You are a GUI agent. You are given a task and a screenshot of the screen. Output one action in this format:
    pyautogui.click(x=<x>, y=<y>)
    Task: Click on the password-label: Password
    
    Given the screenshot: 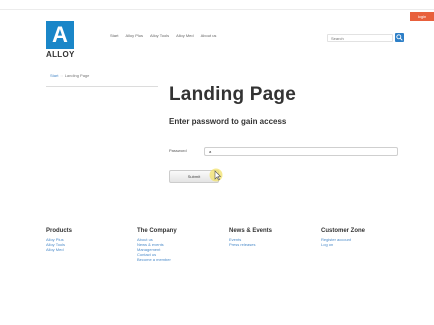 What is the action you would take?
    pyautogui.click(x=178, y=150)
    